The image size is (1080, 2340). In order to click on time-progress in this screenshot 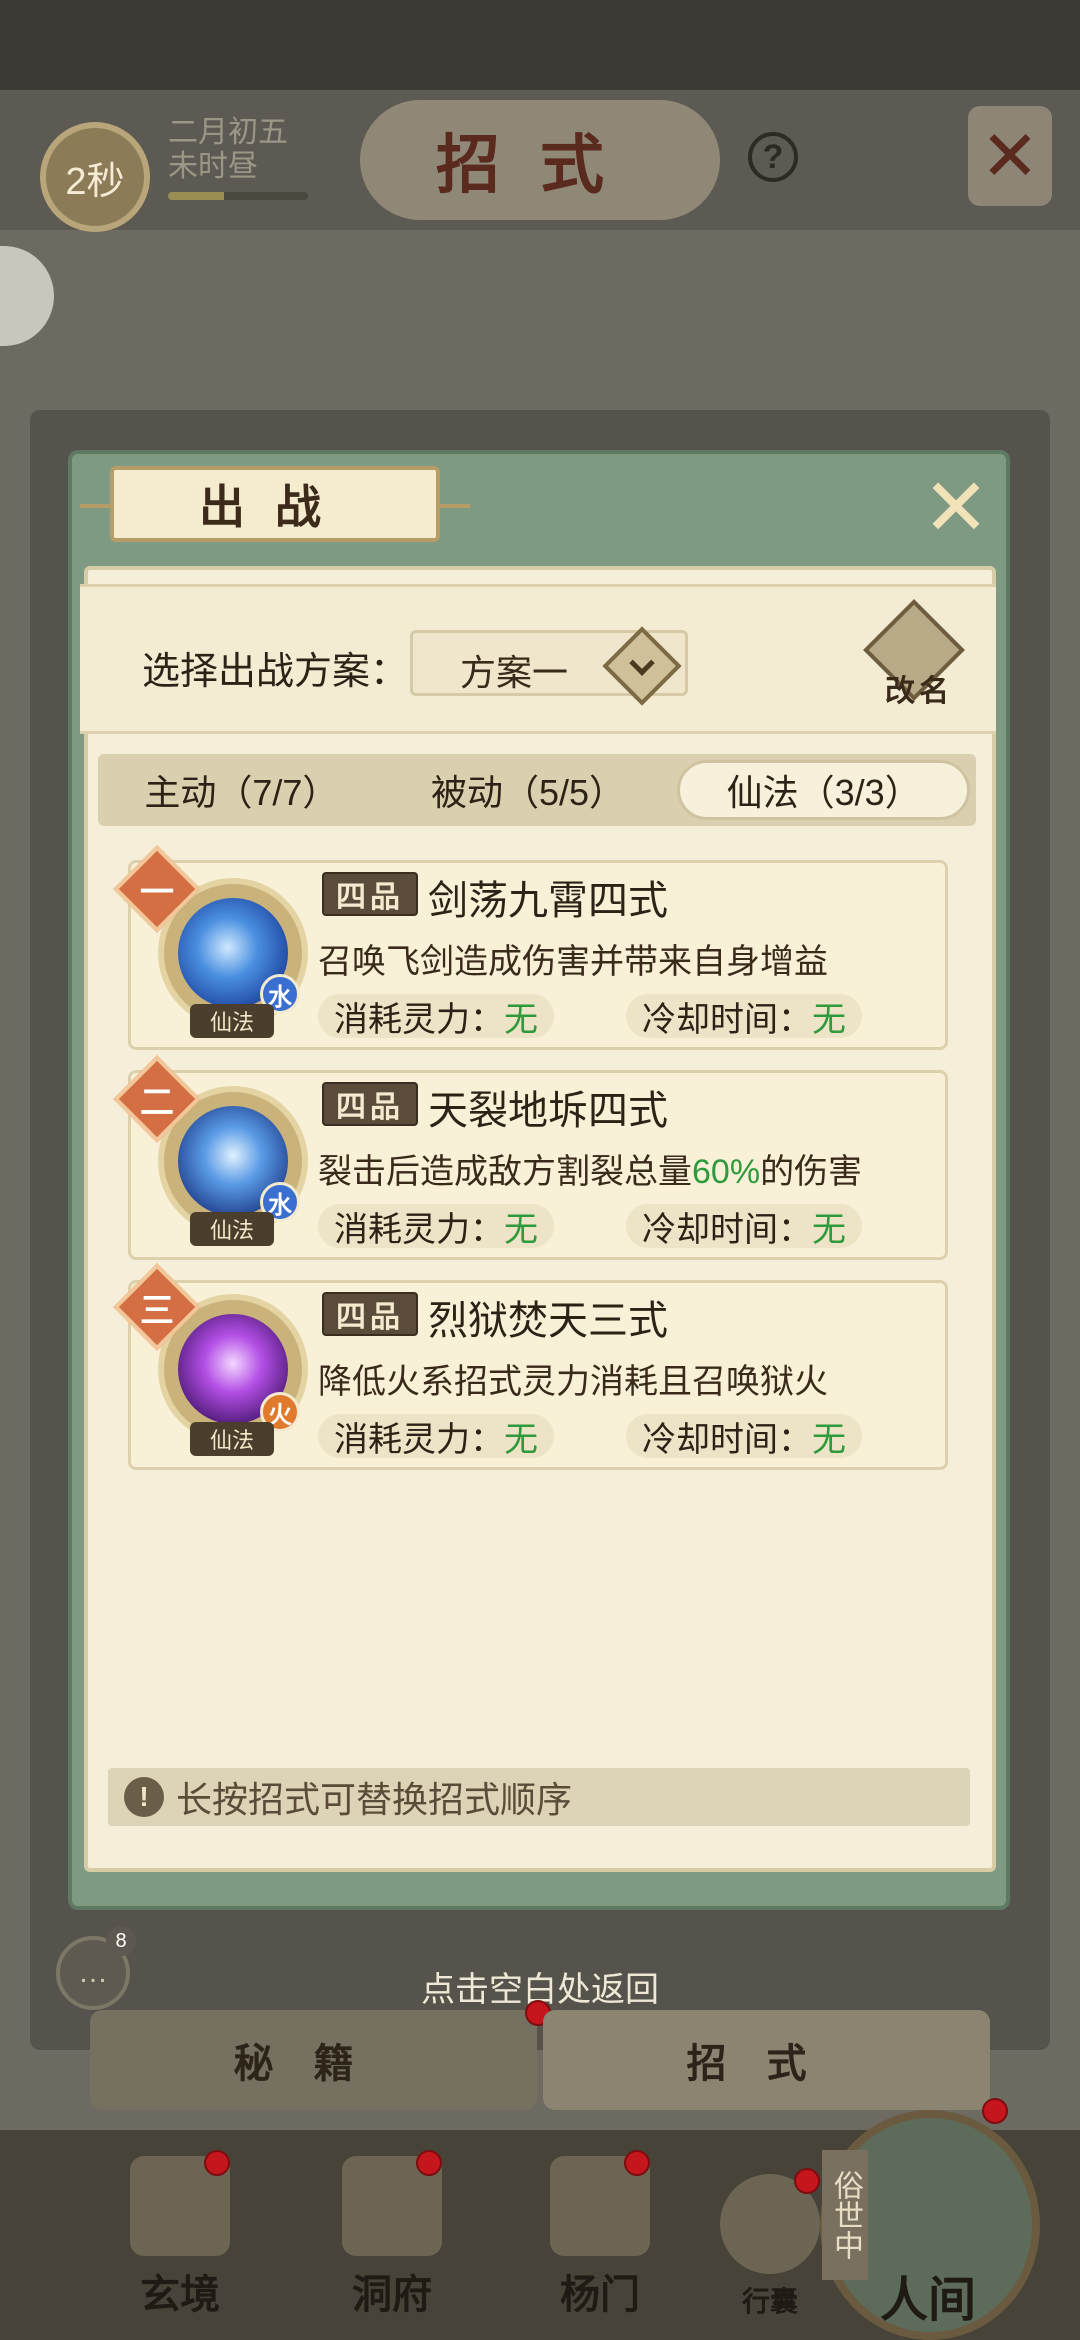, I will do `click(238, 196)`.